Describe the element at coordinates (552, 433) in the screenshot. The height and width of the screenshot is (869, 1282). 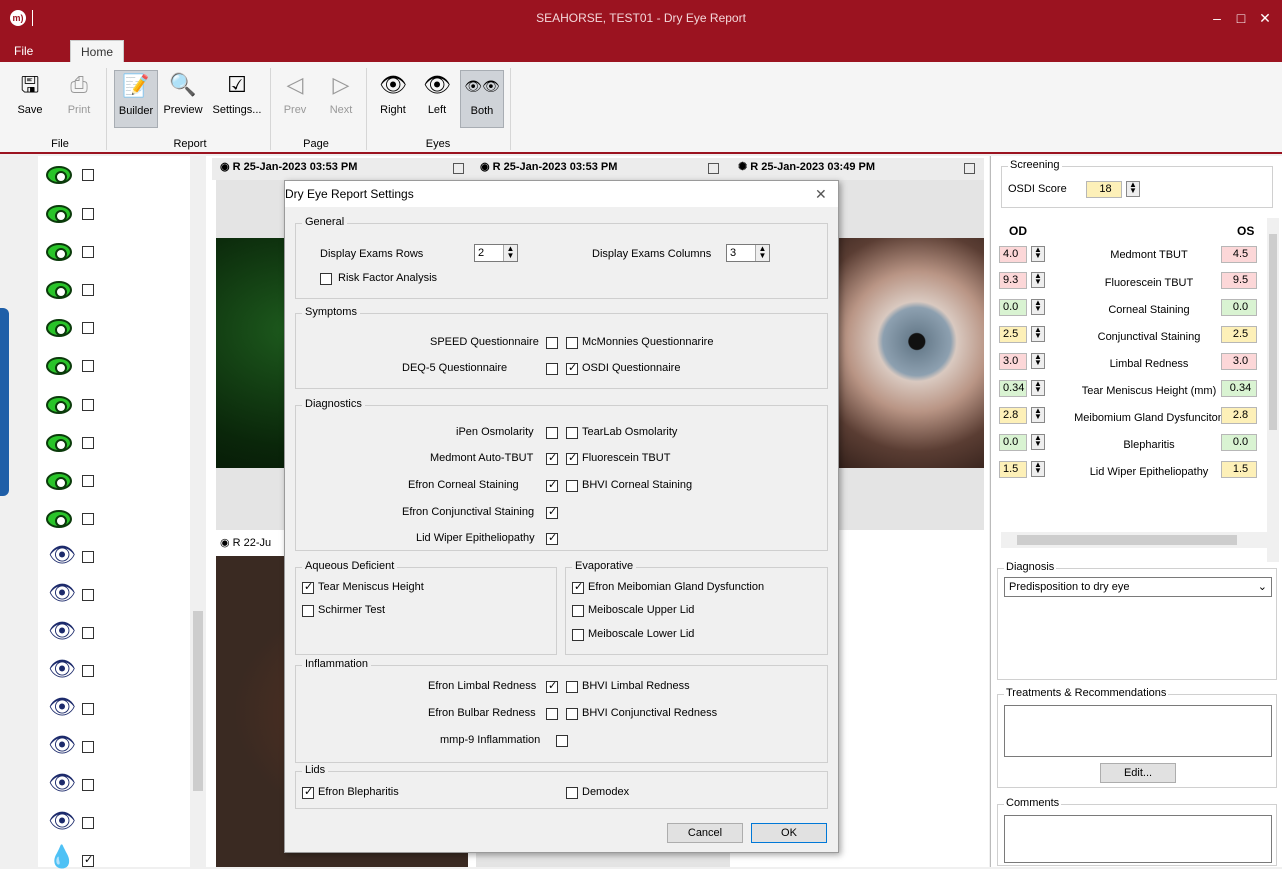
I see `ipen-checkbox` at that location.